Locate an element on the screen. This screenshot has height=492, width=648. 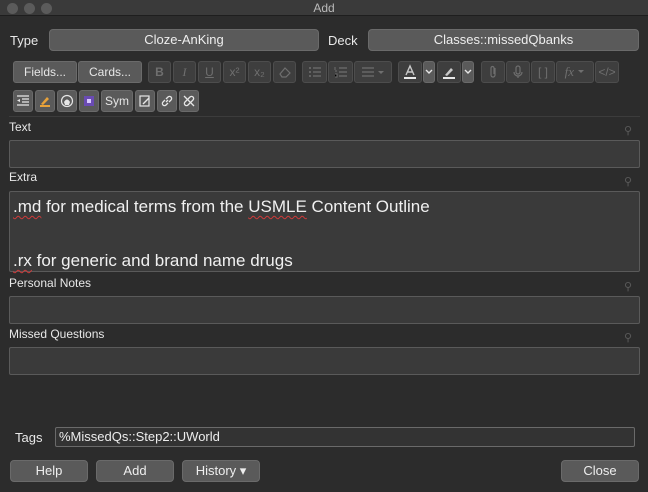
tags-input: %MissedQs::Step2::UWorld is located at coordinates (345, 437).